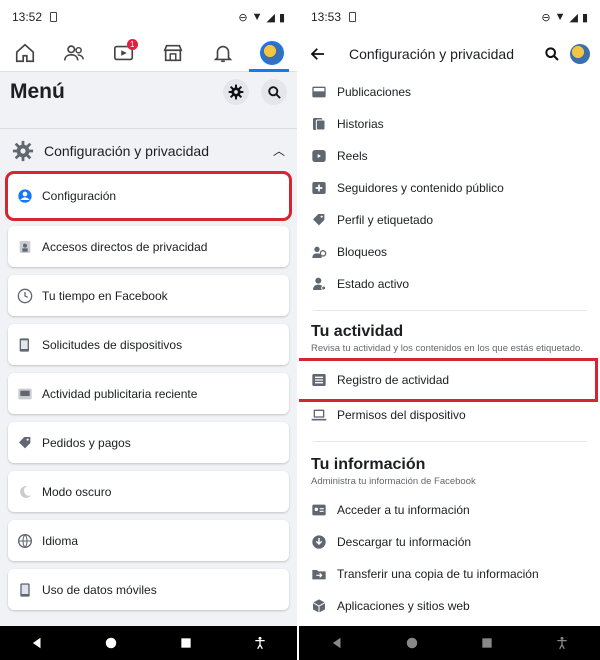  I want to click on moon-icon, so click(25, 492).